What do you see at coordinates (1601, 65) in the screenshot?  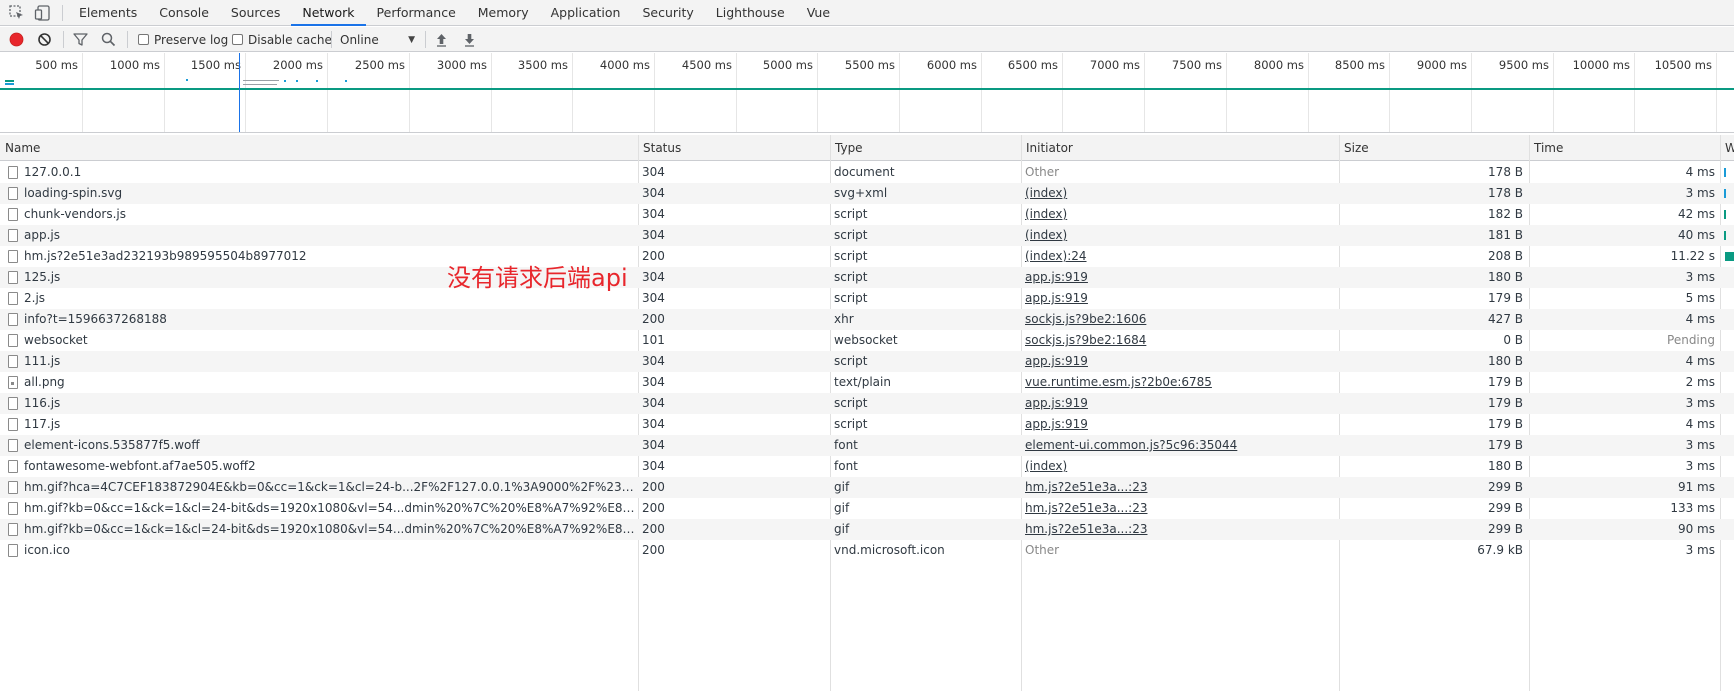 I see `overview-time-label: 10000 ms` at bounding box center [1601, 65].